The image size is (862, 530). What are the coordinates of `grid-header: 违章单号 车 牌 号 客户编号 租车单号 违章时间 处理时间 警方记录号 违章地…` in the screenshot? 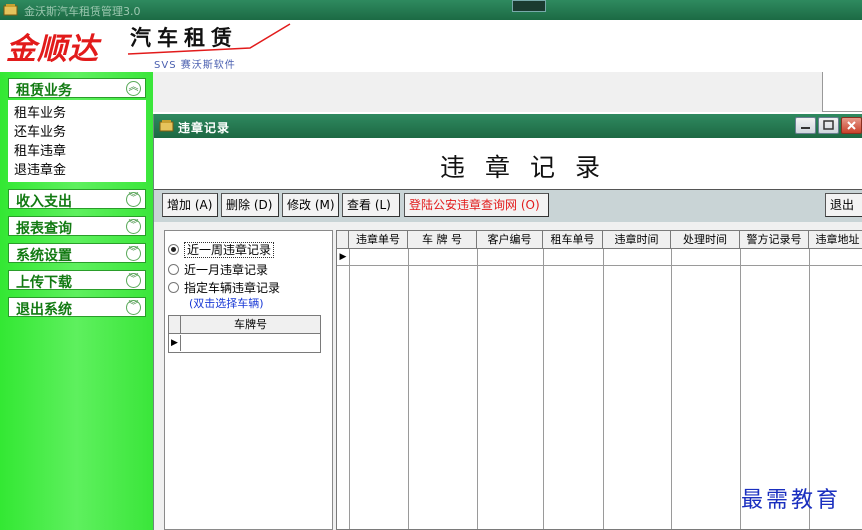 It's located at (599, 240).